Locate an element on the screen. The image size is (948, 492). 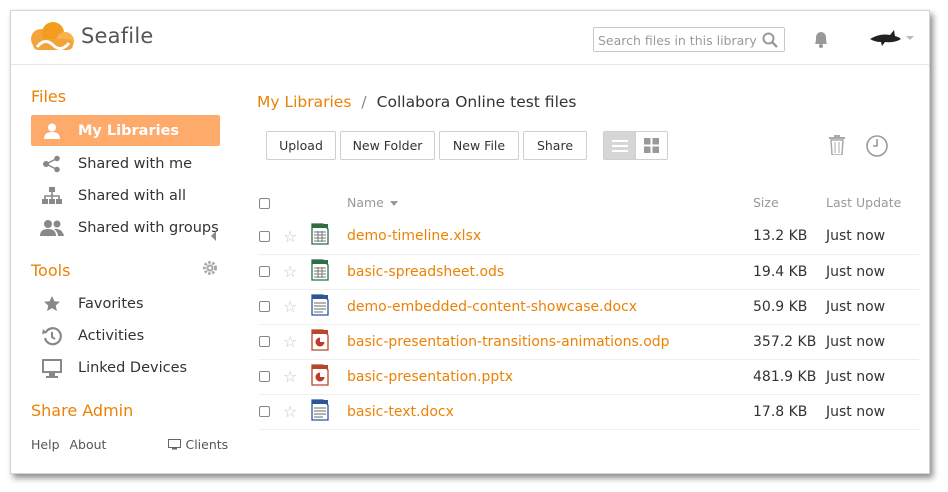
group-icon is located at coordinates (52, 228).